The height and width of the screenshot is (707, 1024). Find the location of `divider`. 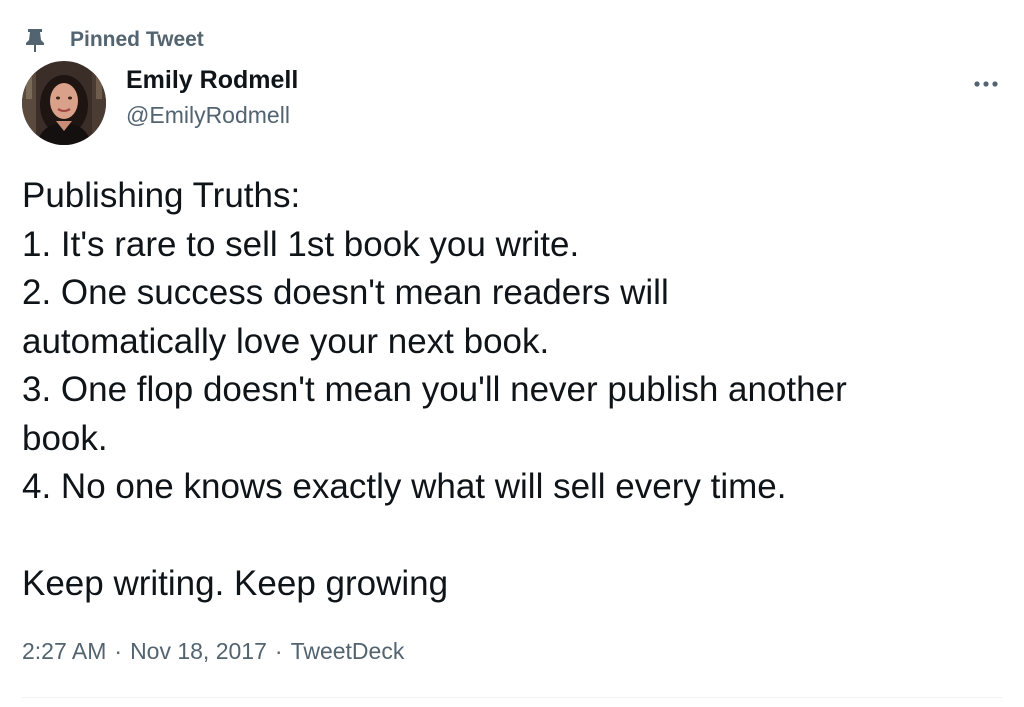

divider is located at coordinates (512, 697).